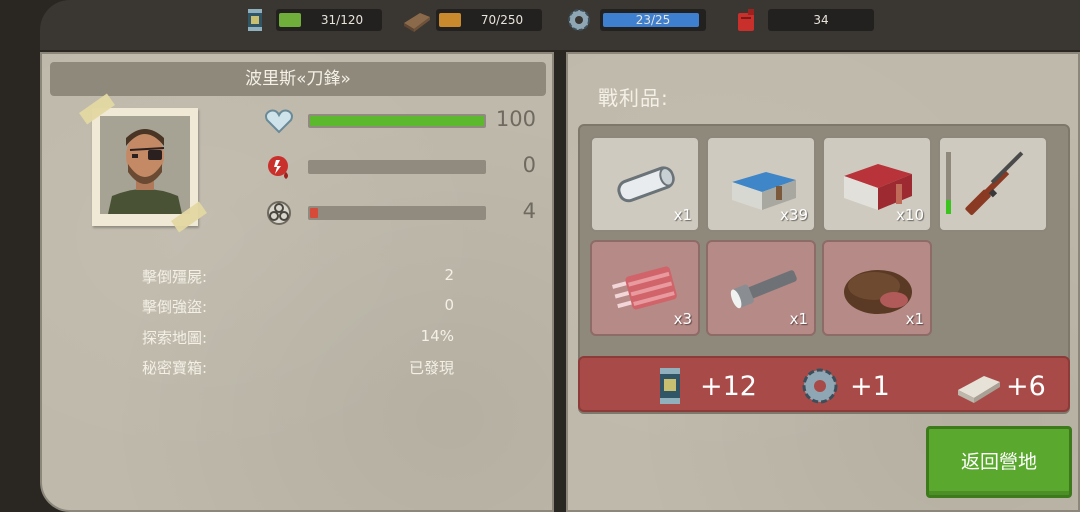 The image size is (1080, 512). I want to click on wood-value: 70/250, so click(502, 20).